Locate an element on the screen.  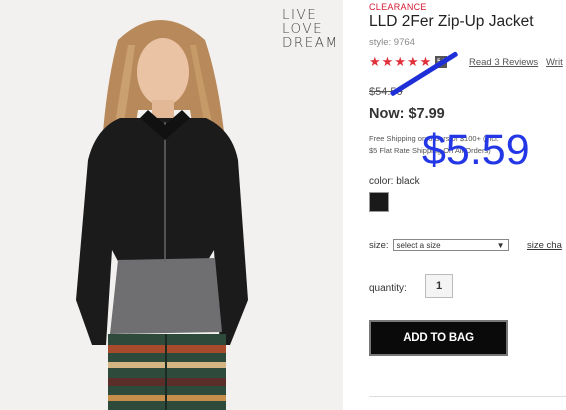
size-select: select a size ▼ is located at coordinates (450, 245).